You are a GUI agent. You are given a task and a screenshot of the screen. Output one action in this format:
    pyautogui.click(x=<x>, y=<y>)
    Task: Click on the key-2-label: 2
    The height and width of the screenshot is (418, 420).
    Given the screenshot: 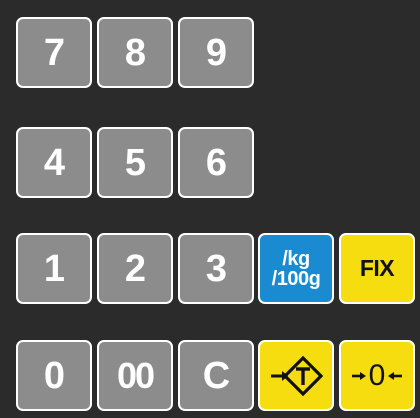 What is the action you would take?
    pyautogui.click(x=135, y=268)
    